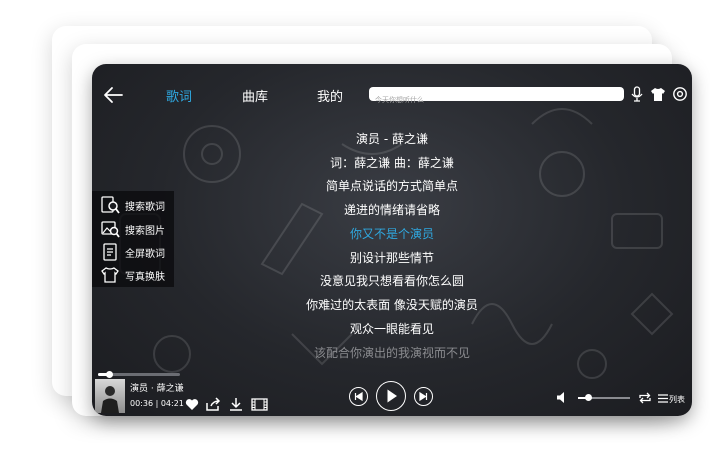 This screenshot has height=460, width=710. Describe the element at coordinates (680, 94) in the screenshot. I see `settings-icon` at that location.